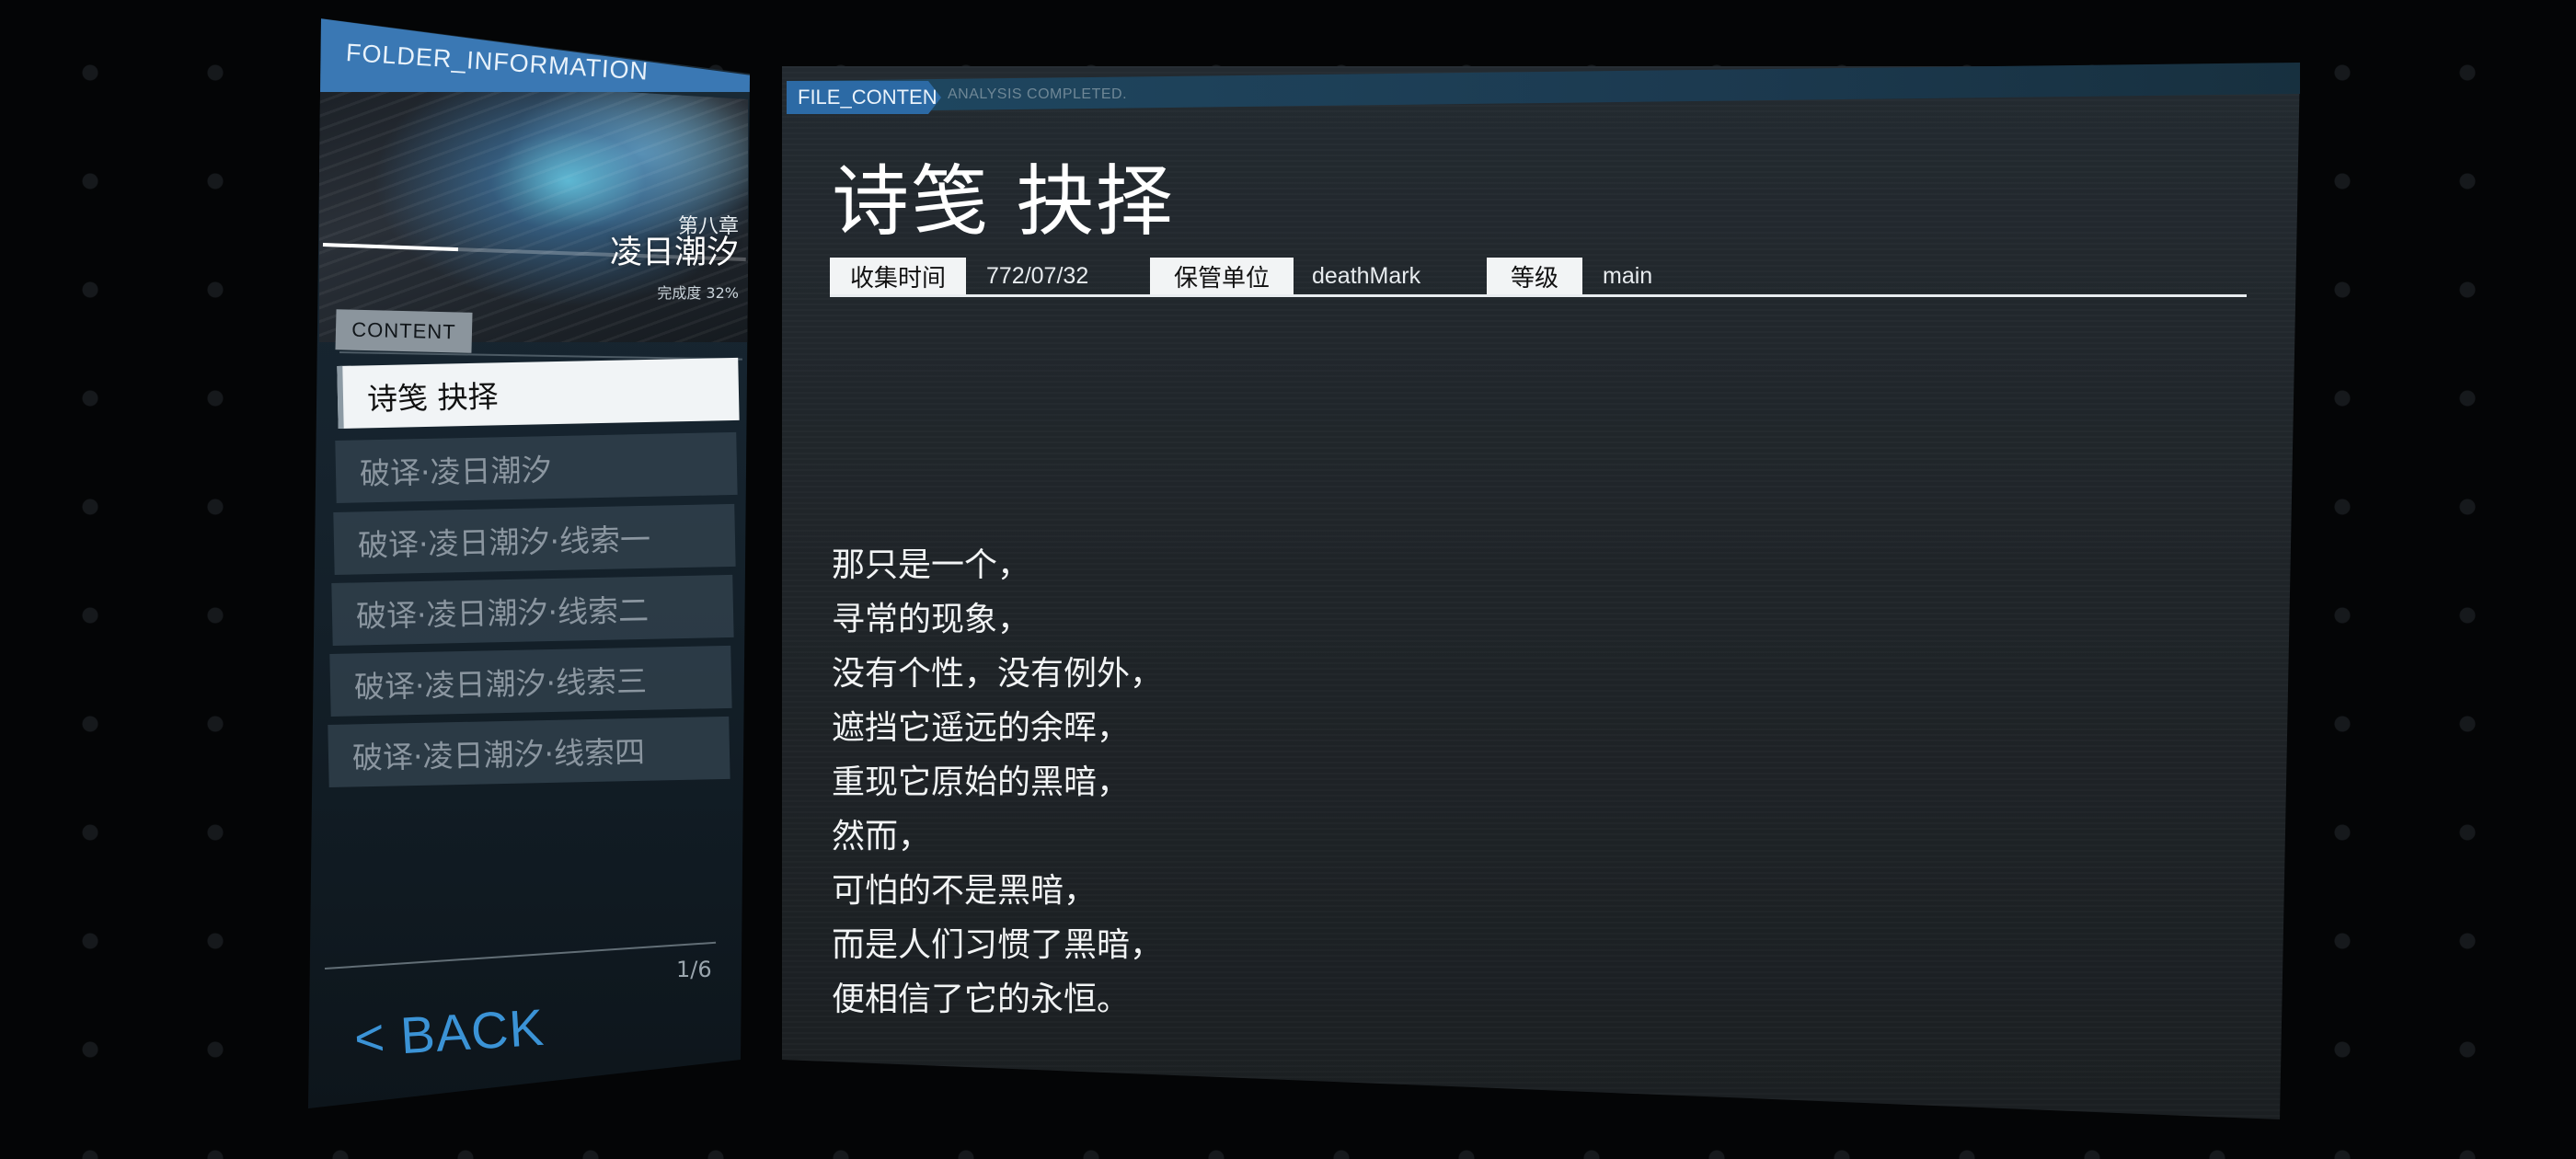  Describe the element at coordinates (998, 945) in the screenshot. I see `poem-line: 而是人们习惯了黑暗，` at that location.